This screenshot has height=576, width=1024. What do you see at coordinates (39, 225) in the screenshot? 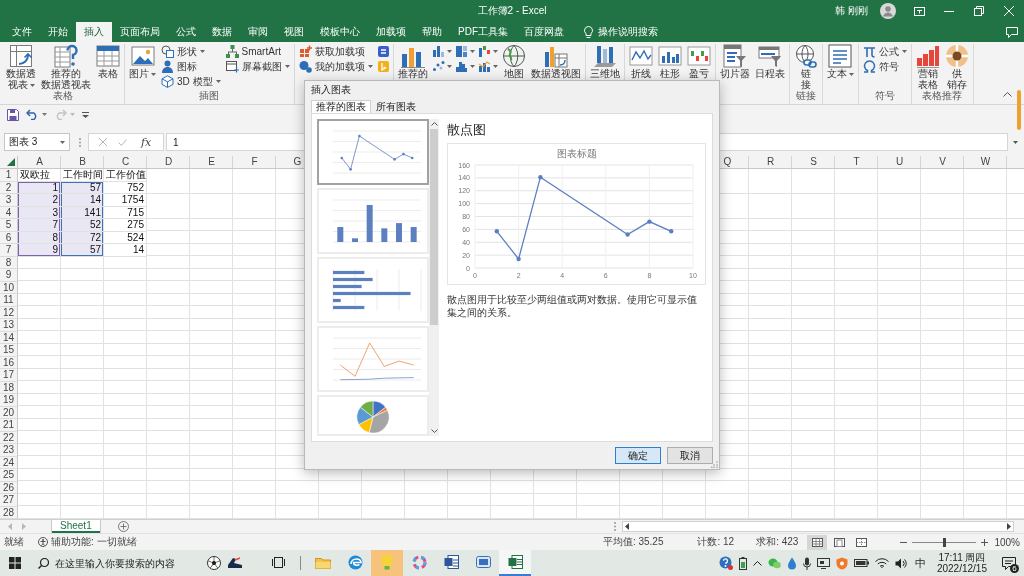
I see `table-cell: 7` at bounding box center [39, 225].